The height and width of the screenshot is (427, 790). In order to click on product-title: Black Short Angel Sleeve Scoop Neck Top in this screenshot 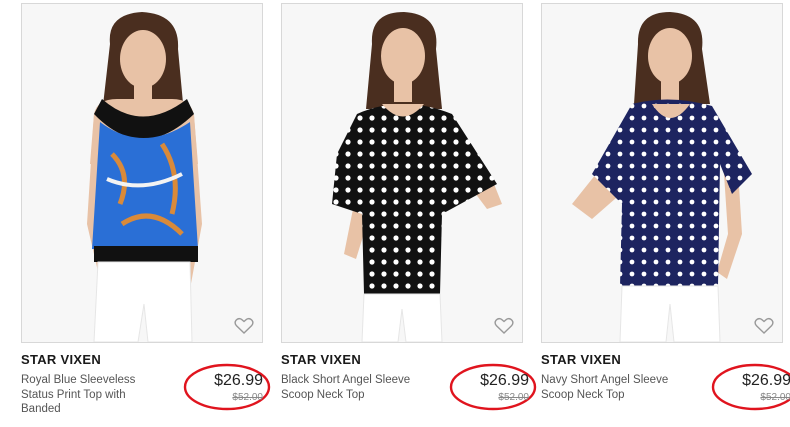, I will do `click(350, 387)`.